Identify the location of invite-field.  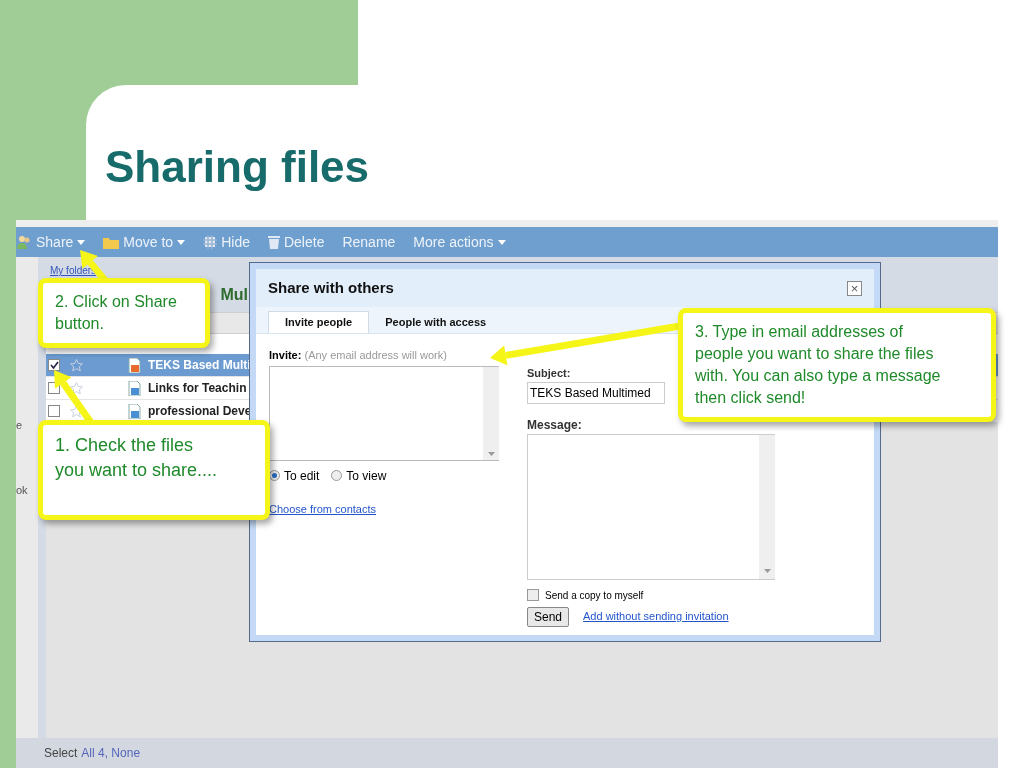
(384, 413).